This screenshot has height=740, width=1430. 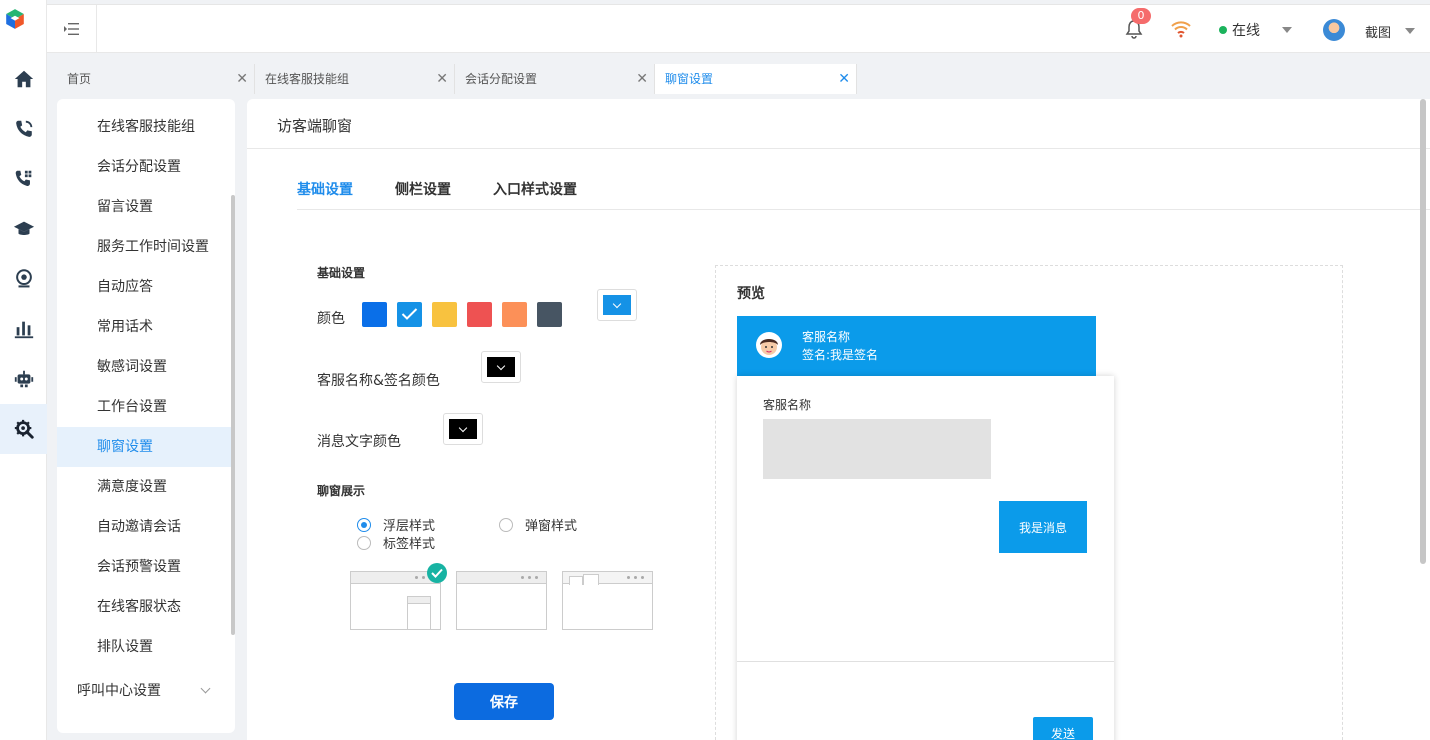 What do you see at coordinates (787, 405) in the screenshot?
I see `message-sender-name: 客服名称` at bounding box center [787, 405].